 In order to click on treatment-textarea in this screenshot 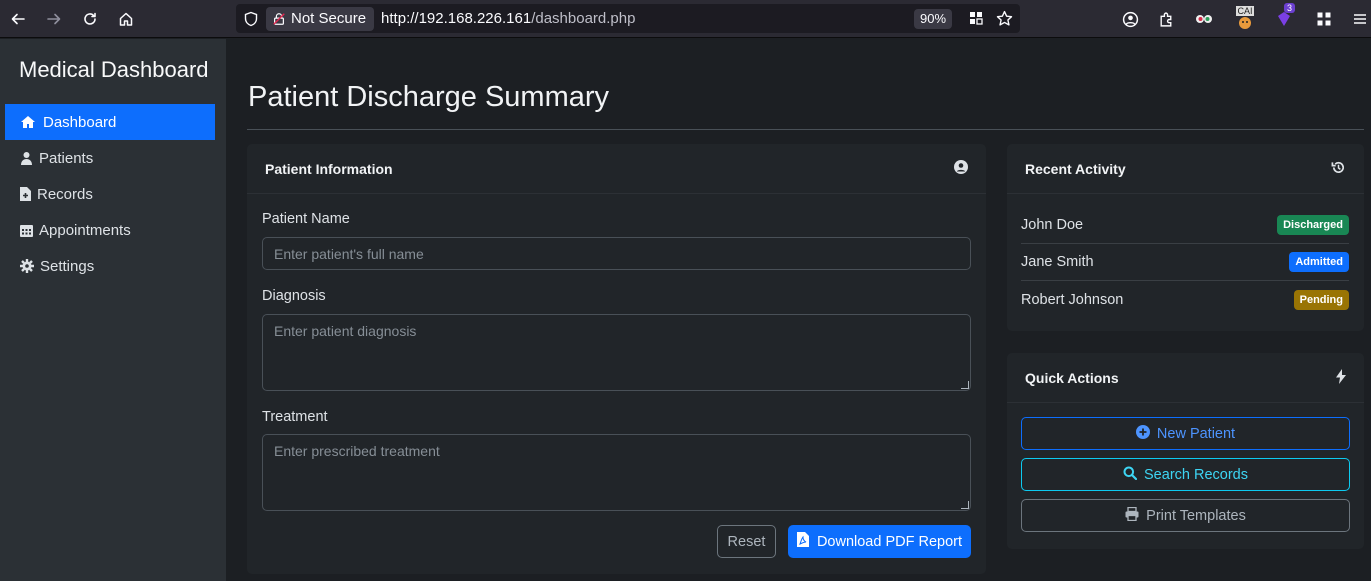, I will do `click(616, 472)`.